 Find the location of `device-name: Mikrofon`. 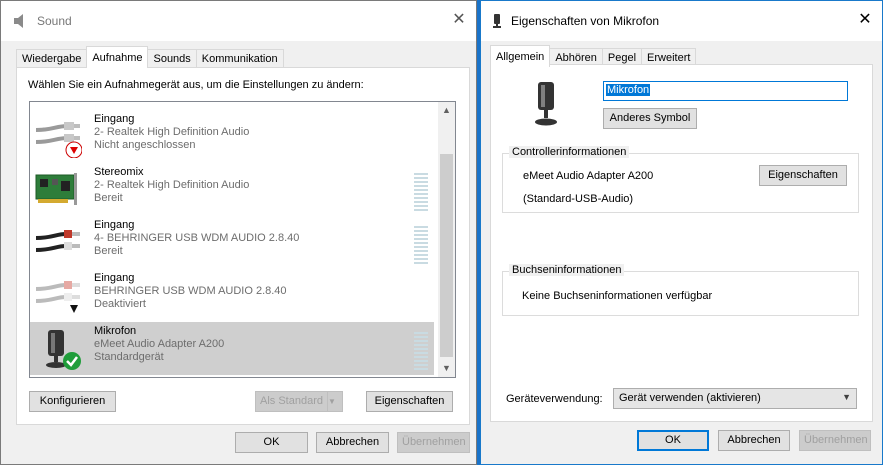

device-name: Mikrofon is located at coordinates (115, 331).